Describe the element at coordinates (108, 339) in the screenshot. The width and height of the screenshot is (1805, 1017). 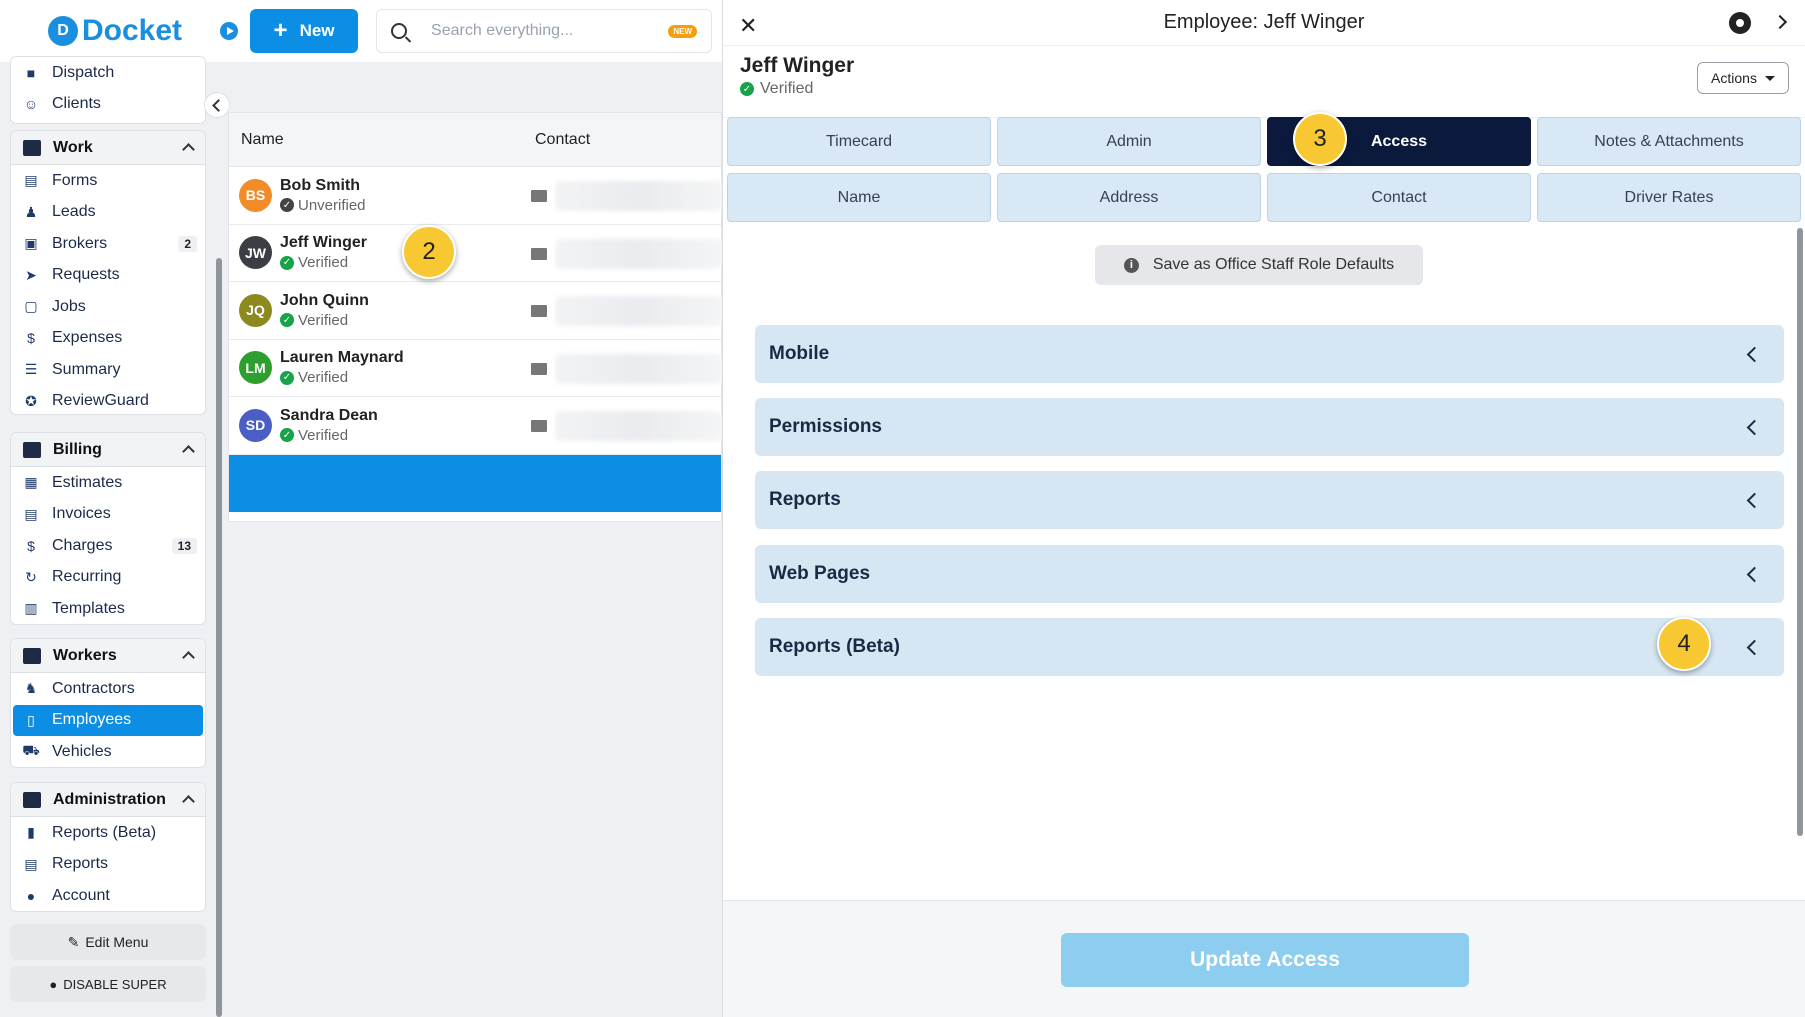
I see `sidebar-item-expenses: $ Expenses` at that location.